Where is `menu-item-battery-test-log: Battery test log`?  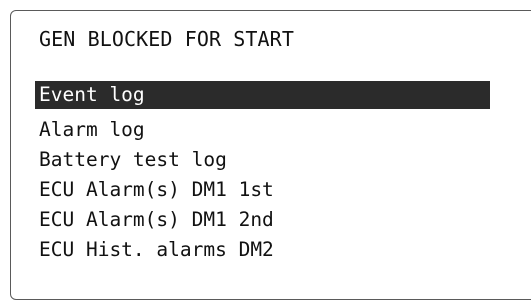 menu-item-battery-test-log: Battery test log is located at coordinates (262, 160).